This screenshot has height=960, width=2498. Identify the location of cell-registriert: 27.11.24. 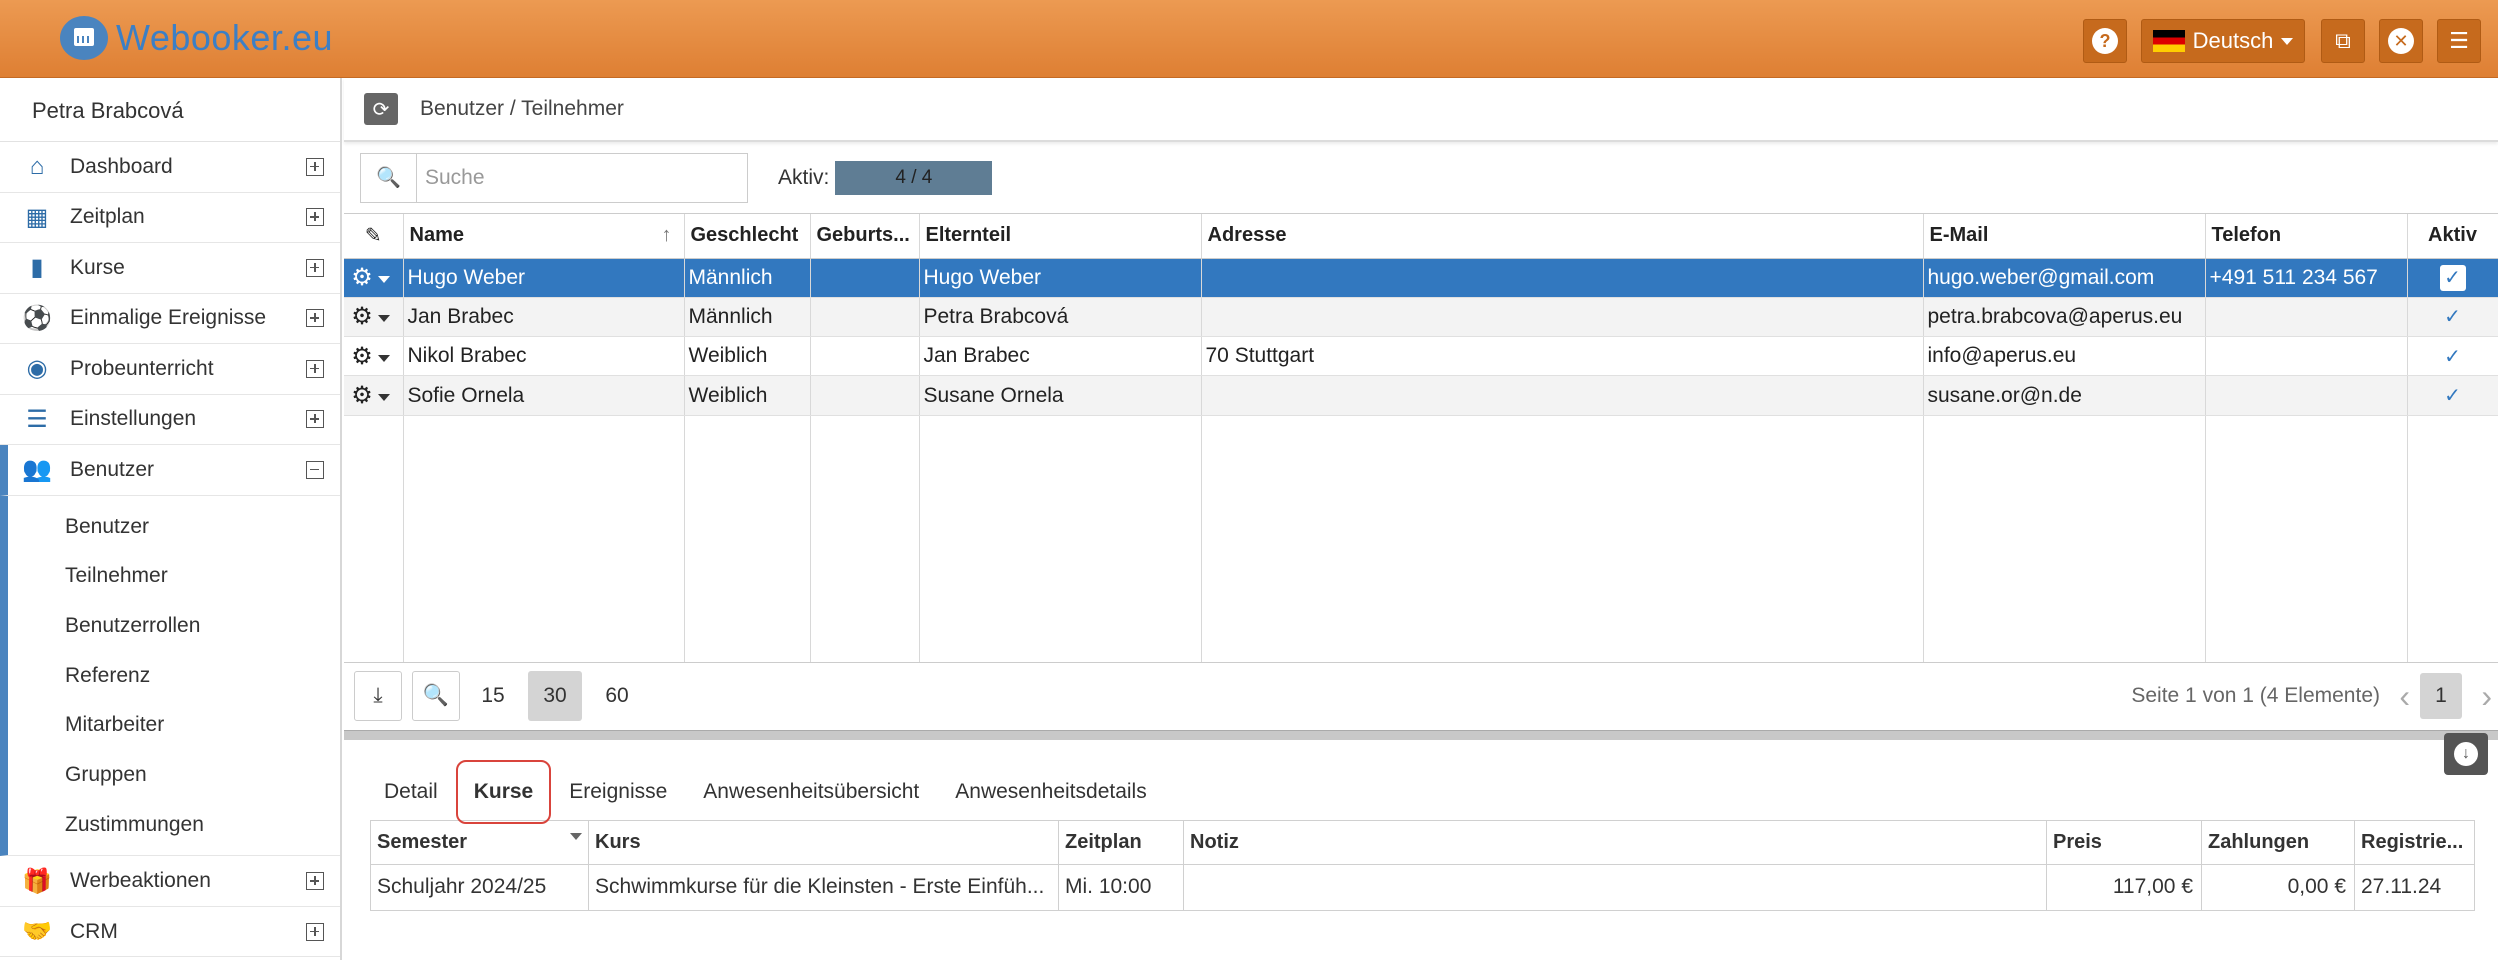
(2414, 887).